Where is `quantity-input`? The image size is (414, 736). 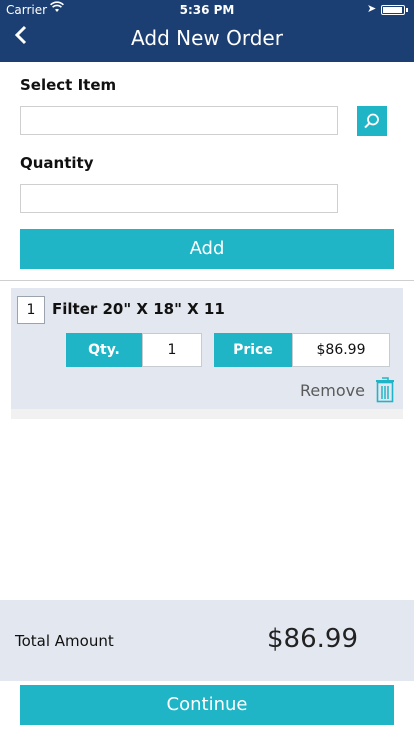 quantity-input is located at coordinates (179, 198).